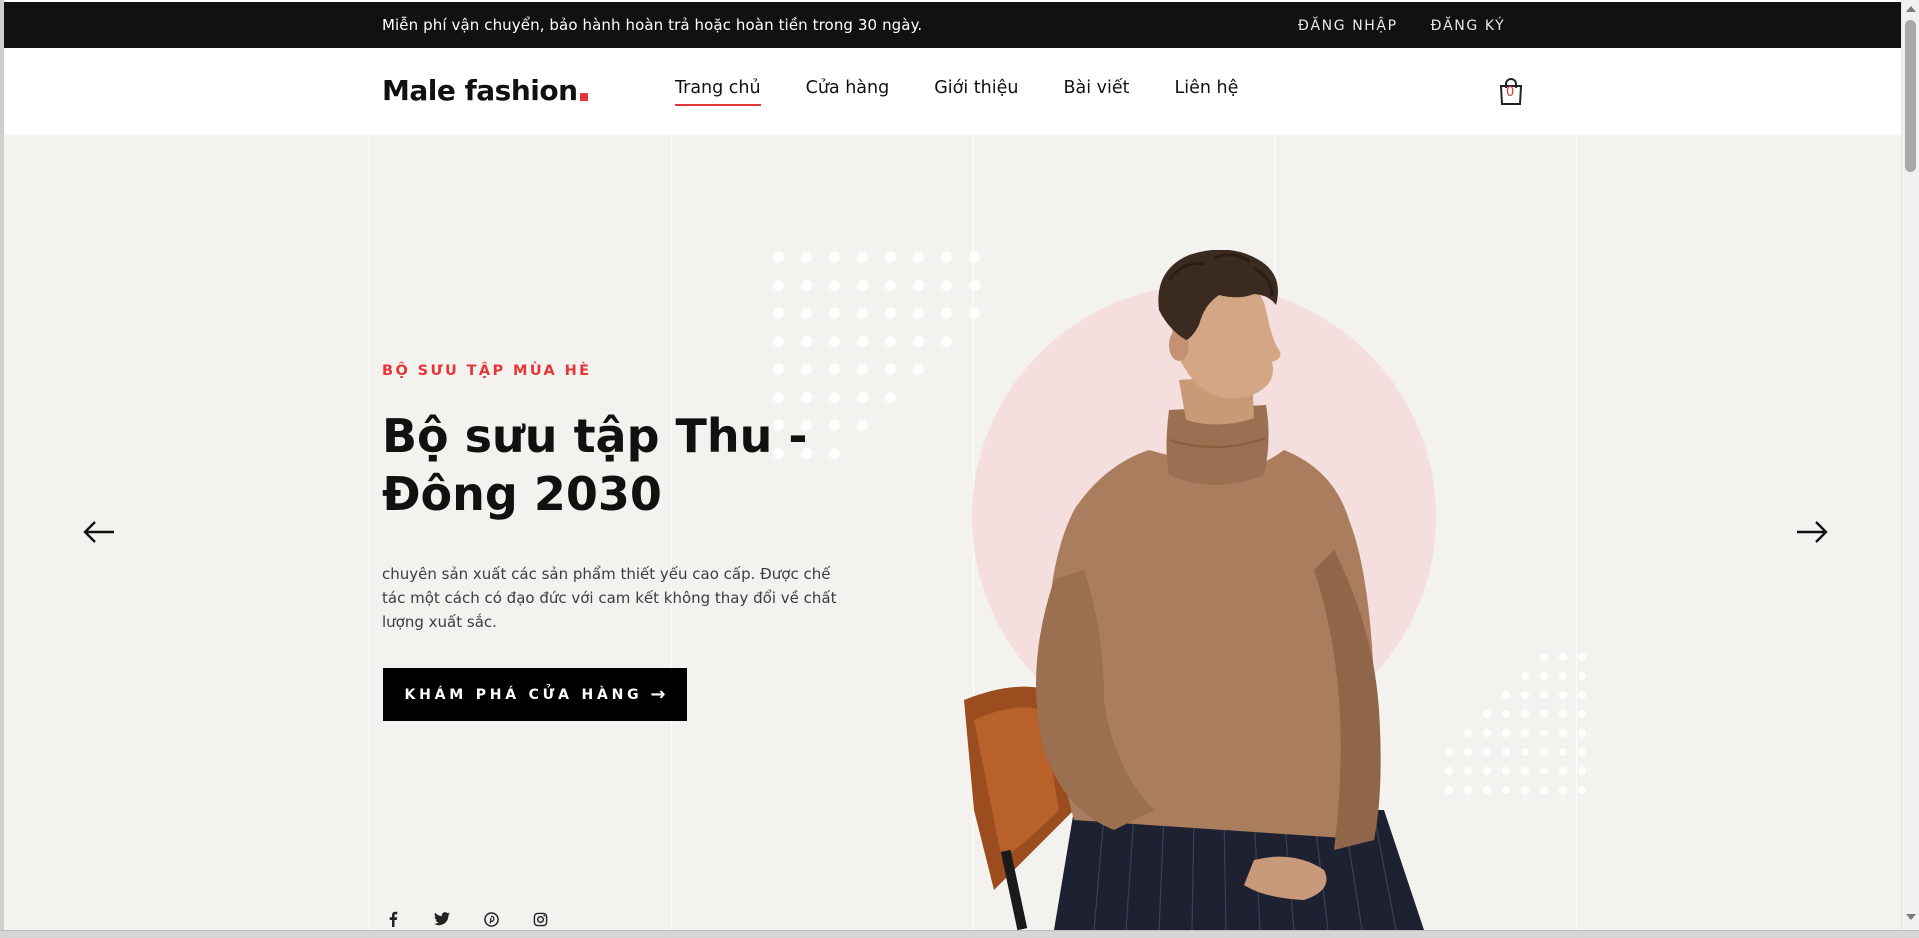 The image size is (1919, 938). What do you see at coordinates (595, 465) in the screenshot?
I see `hero-title: Bộ sưu tập Thu - Đông 2030` at bounding box center [595, 465].